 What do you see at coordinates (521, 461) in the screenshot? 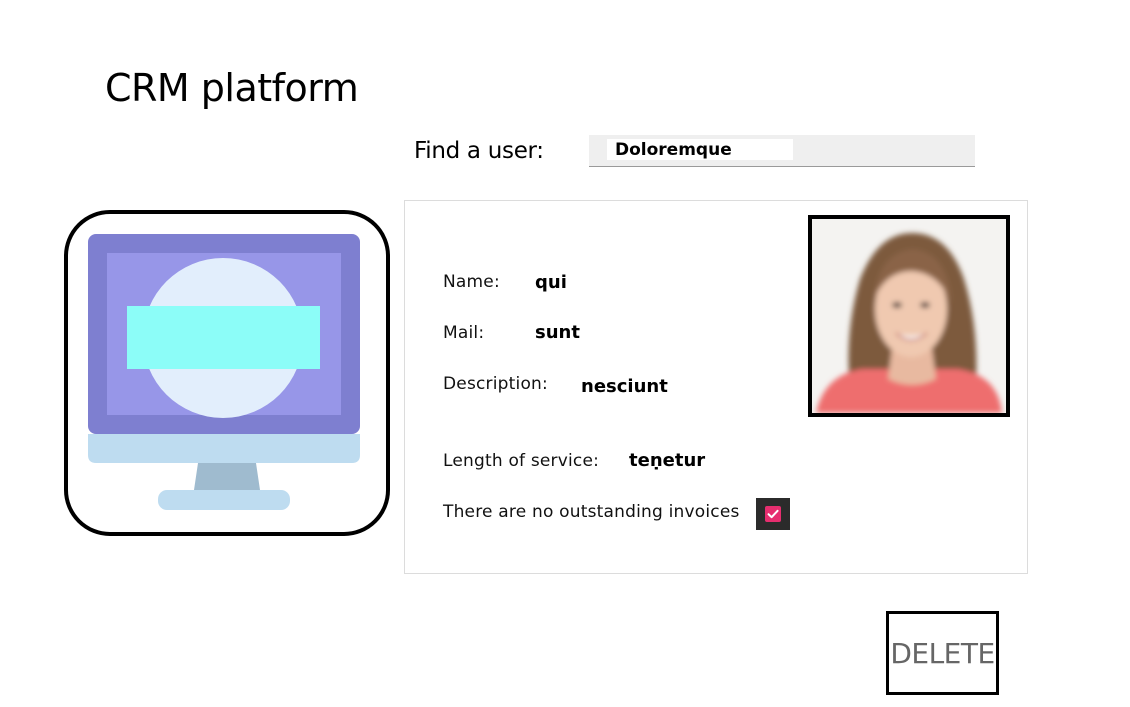
I see `length-of-service-label: Length of service:` at bounding box center [521, 461].